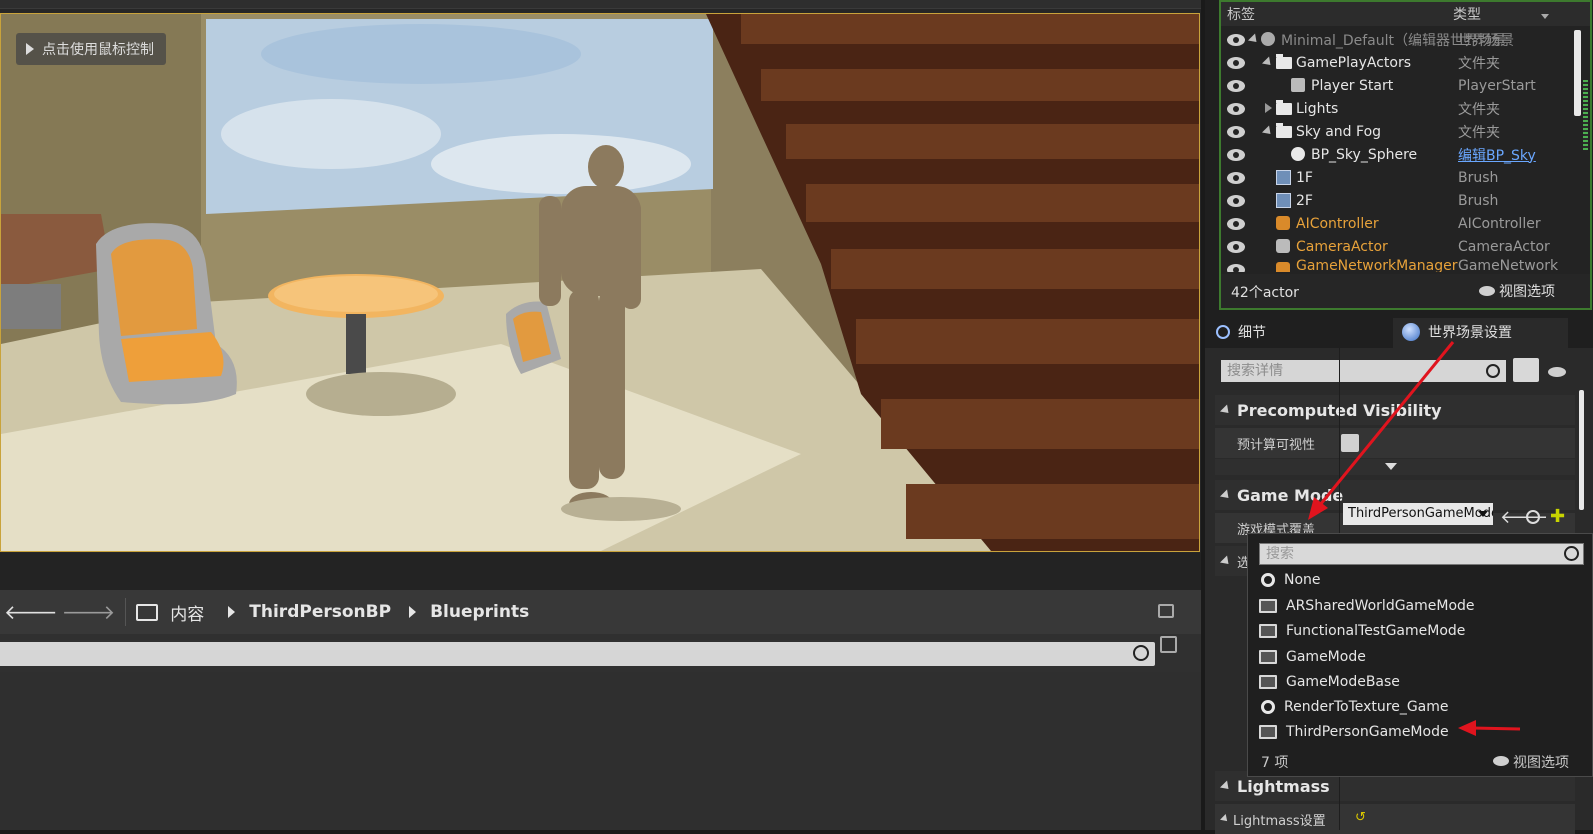 This screenshot has width=1593, height=834. I want to click on advanced-expander, so click(1395, 467).